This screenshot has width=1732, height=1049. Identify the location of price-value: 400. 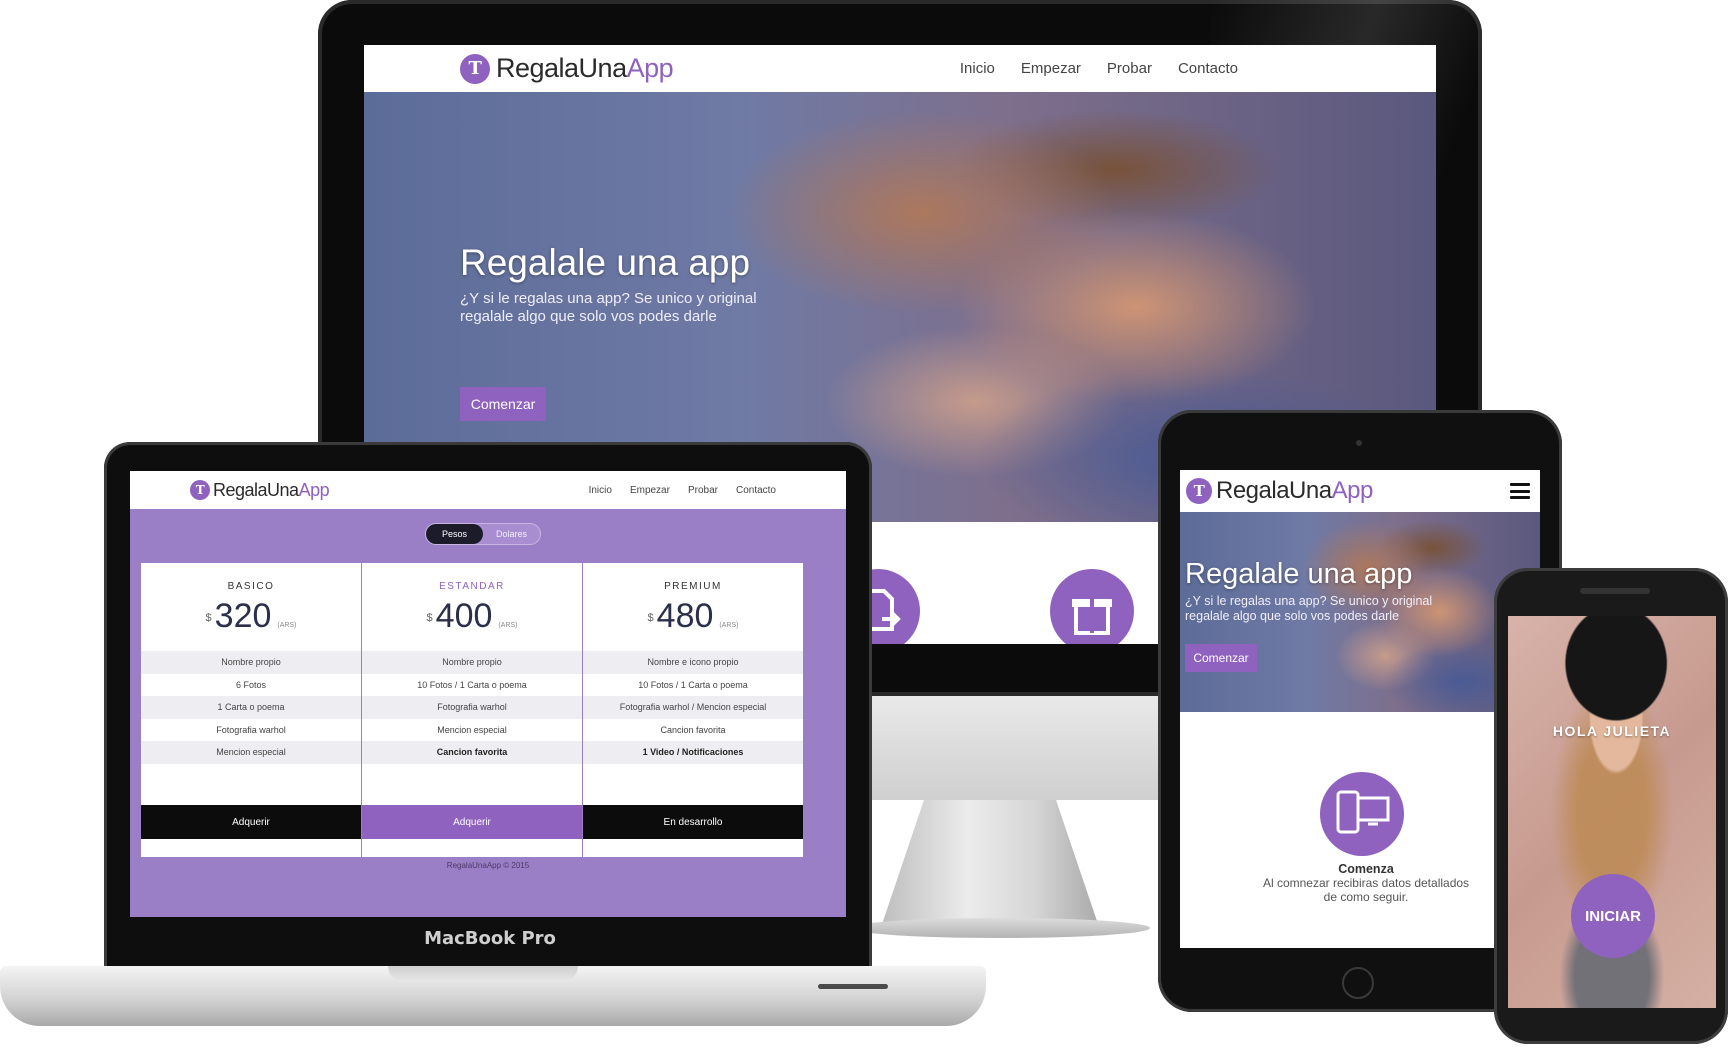
(464, 616).